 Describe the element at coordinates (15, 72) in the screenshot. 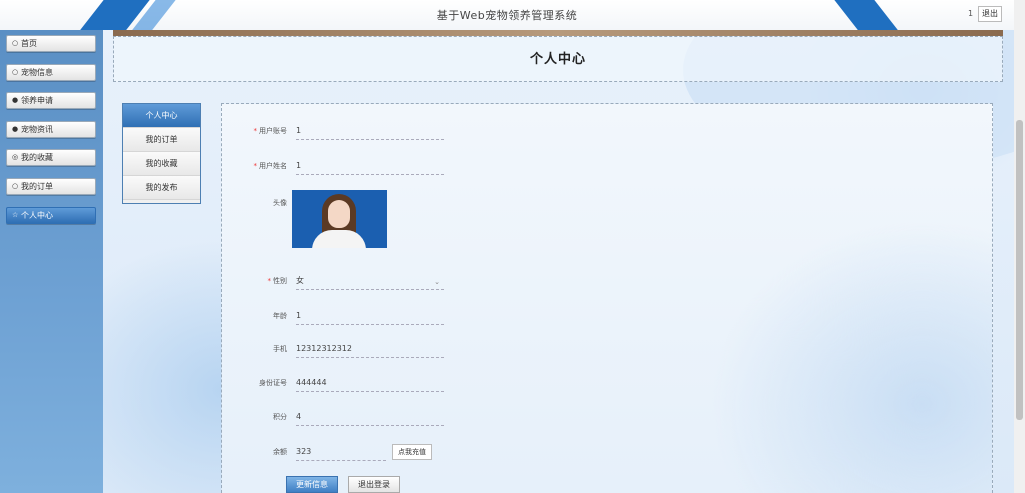

I see `paw-icon: ○` at that location.